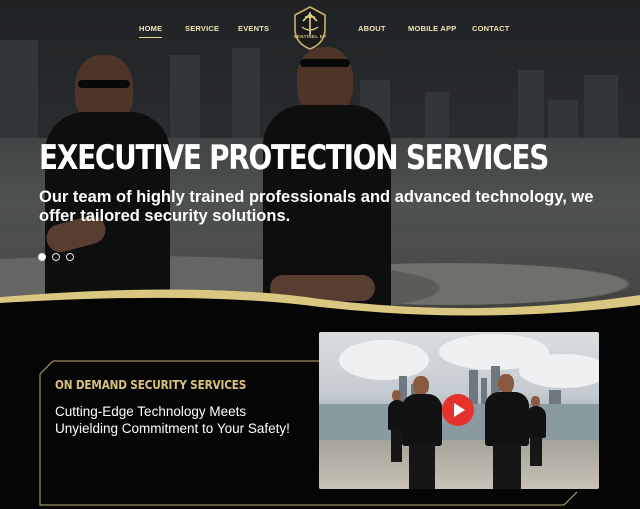 This screenshot has height=509, width=640. I want to click on nav-about: ABOUT, so click(372, 28).